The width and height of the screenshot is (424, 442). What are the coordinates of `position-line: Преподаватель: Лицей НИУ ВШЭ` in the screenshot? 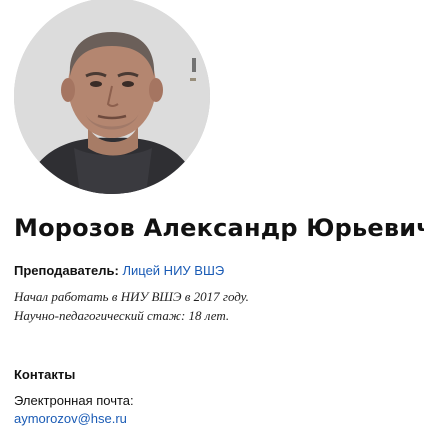 It's located at (119, 270).